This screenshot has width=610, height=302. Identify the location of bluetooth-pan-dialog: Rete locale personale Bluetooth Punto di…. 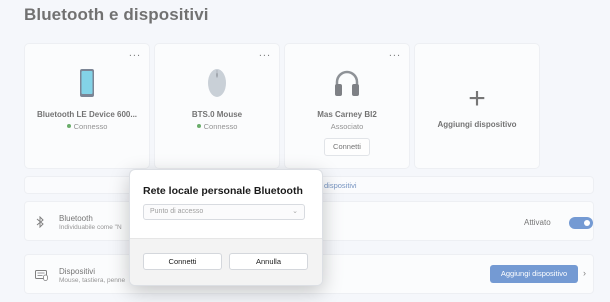
(226, 227).